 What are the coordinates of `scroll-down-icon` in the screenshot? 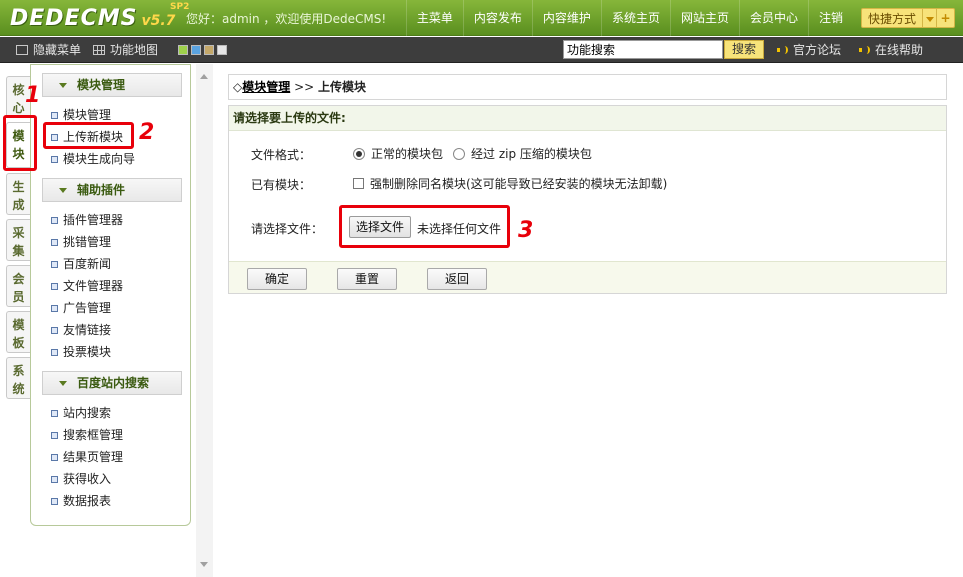 It's located at (204, 566).